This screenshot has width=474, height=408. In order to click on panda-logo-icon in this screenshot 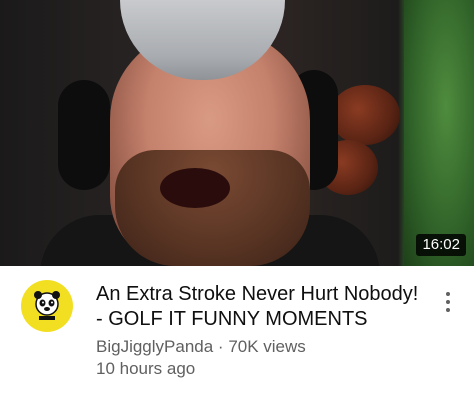, I will do `click(47, 305)`.